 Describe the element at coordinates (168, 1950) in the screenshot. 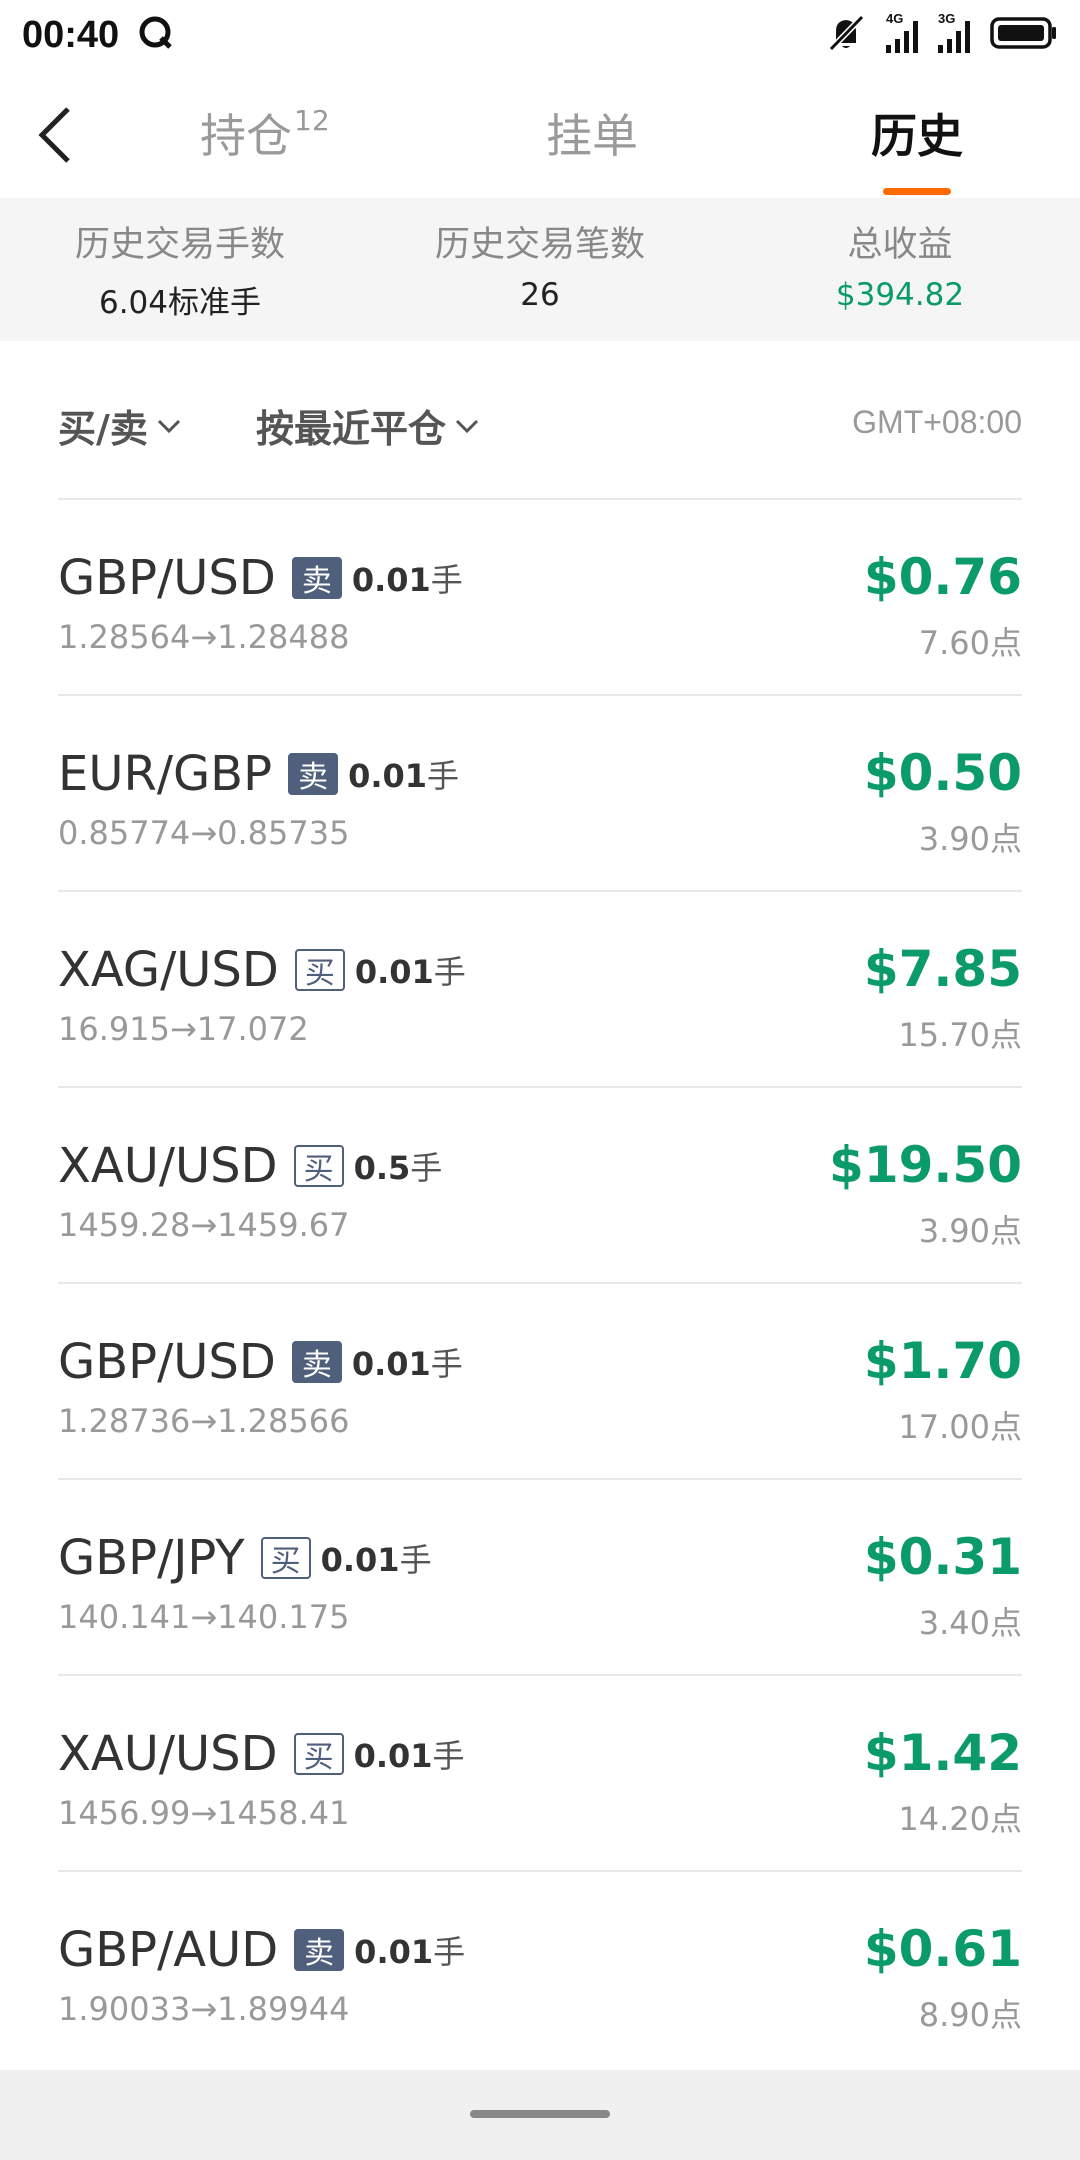

I see `trade-symbol: GBP/AUD` at that location.